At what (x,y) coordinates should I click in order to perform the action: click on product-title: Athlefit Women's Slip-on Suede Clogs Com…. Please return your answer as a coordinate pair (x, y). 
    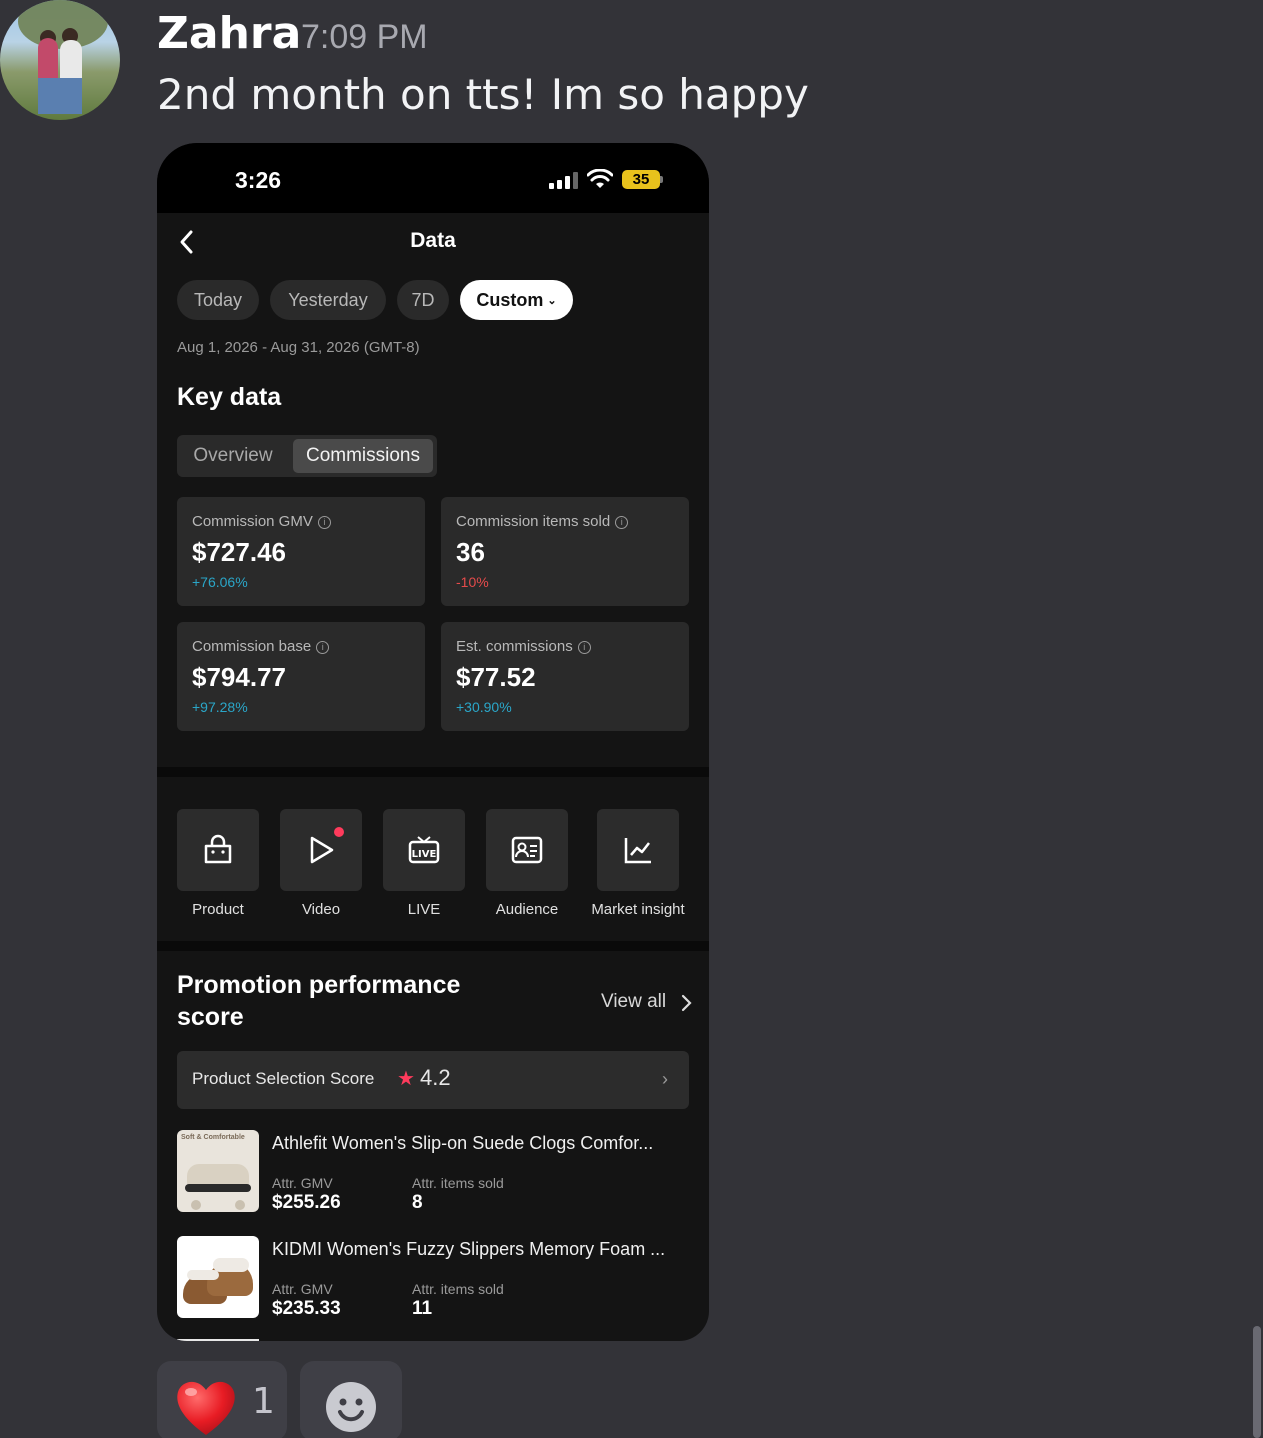
    Looking at the image, I should click on (462, 1143).